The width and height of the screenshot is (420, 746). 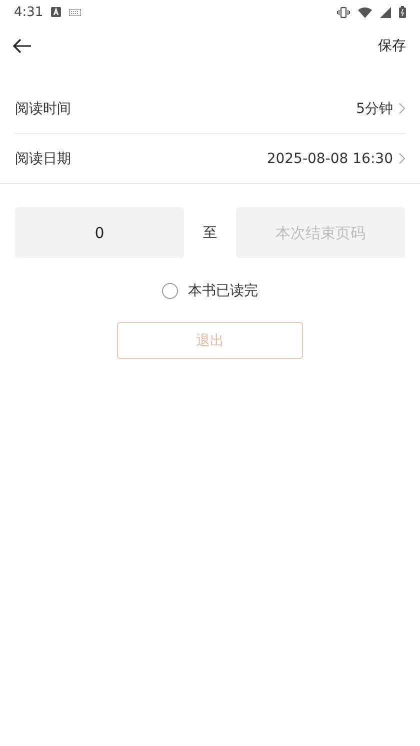 What do you see at coordinates (329, 158) in the screenshot?
I see `setting-value: 2025-08-08 16:30` at bounding box center [329, 158].